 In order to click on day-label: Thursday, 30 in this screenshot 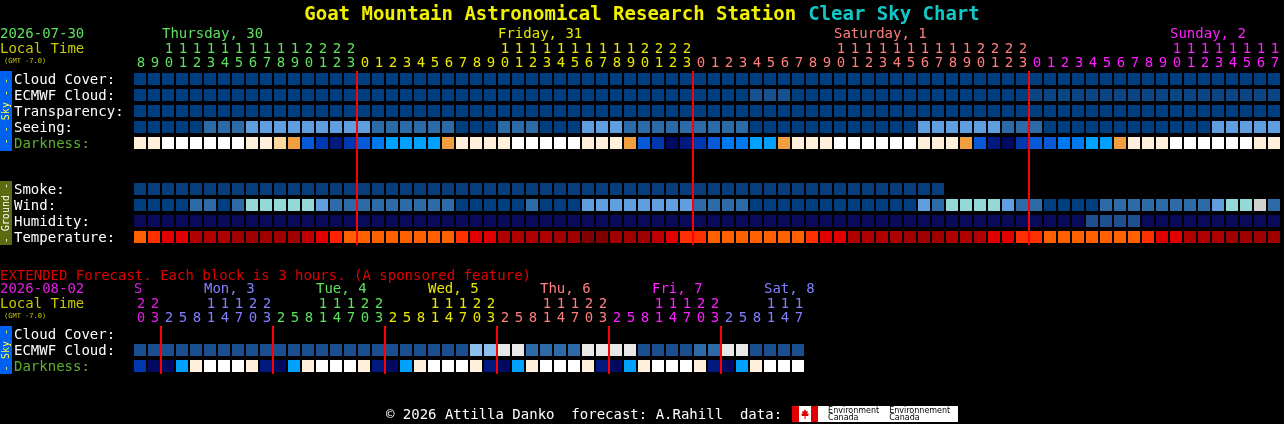, I will do `click(213, 33)`.